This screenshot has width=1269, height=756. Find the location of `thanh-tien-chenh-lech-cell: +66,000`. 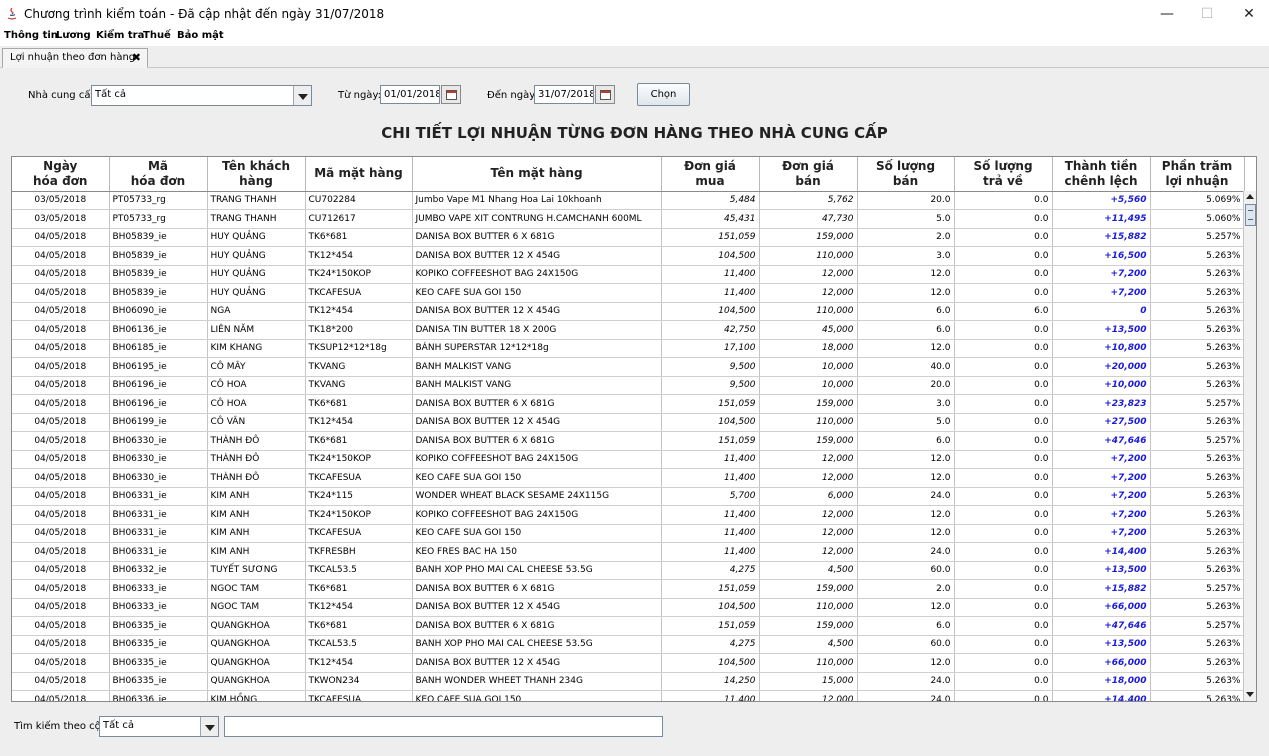

thanh-tien-chenh-lech-cell: +66,000 is located at coordinates (1101, 663).